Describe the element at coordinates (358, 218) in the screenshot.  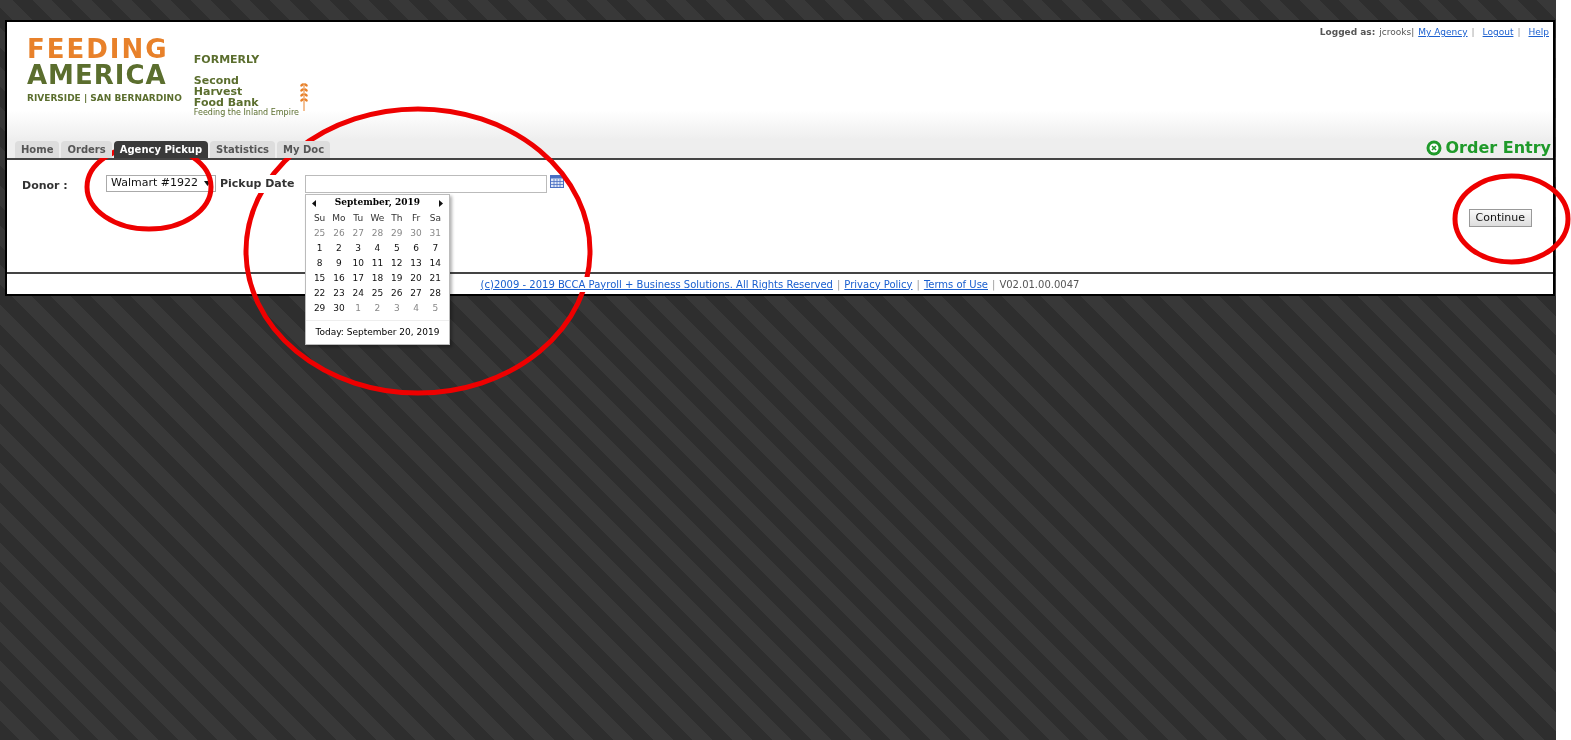
I see `weekday-header: Tu` at that location.